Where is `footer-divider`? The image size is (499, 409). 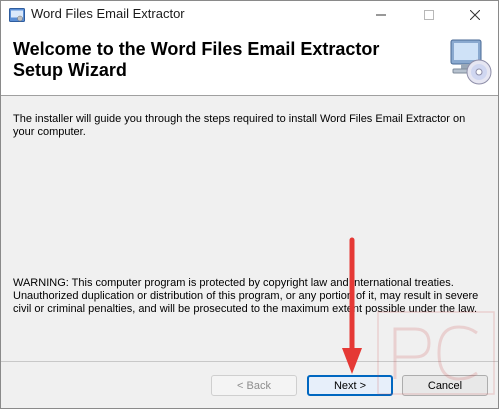 footer-divider is located at coordinates (249, 361).